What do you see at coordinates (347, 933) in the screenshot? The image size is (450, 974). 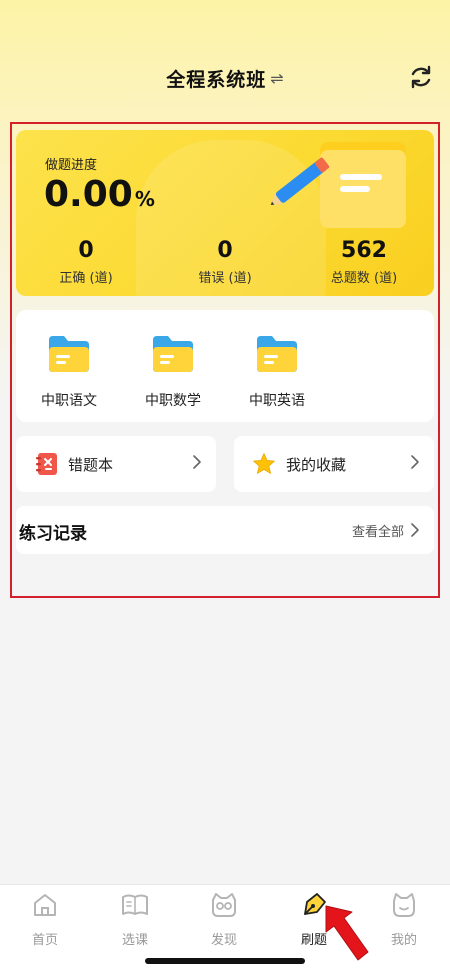 I see `red-arrow-pointer` at bounding box center [347, 933].